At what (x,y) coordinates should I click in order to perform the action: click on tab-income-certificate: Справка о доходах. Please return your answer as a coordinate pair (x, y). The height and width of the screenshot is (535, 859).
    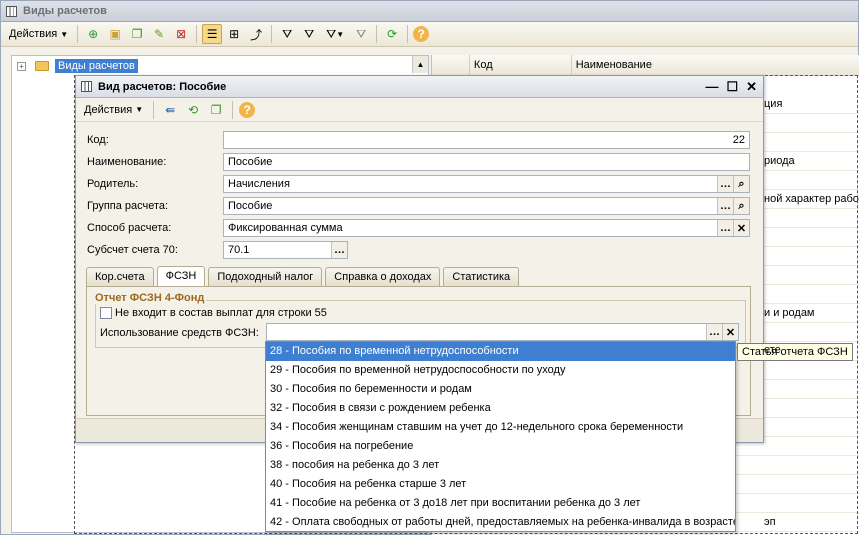
    Looking at the image, I should click on (383, 276).